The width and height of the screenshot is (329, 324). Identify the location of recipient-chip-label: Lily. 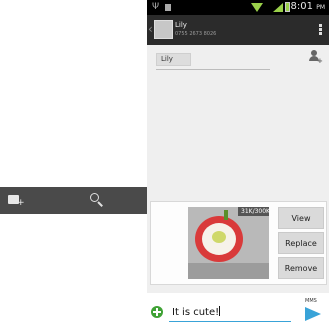
(167, 59).